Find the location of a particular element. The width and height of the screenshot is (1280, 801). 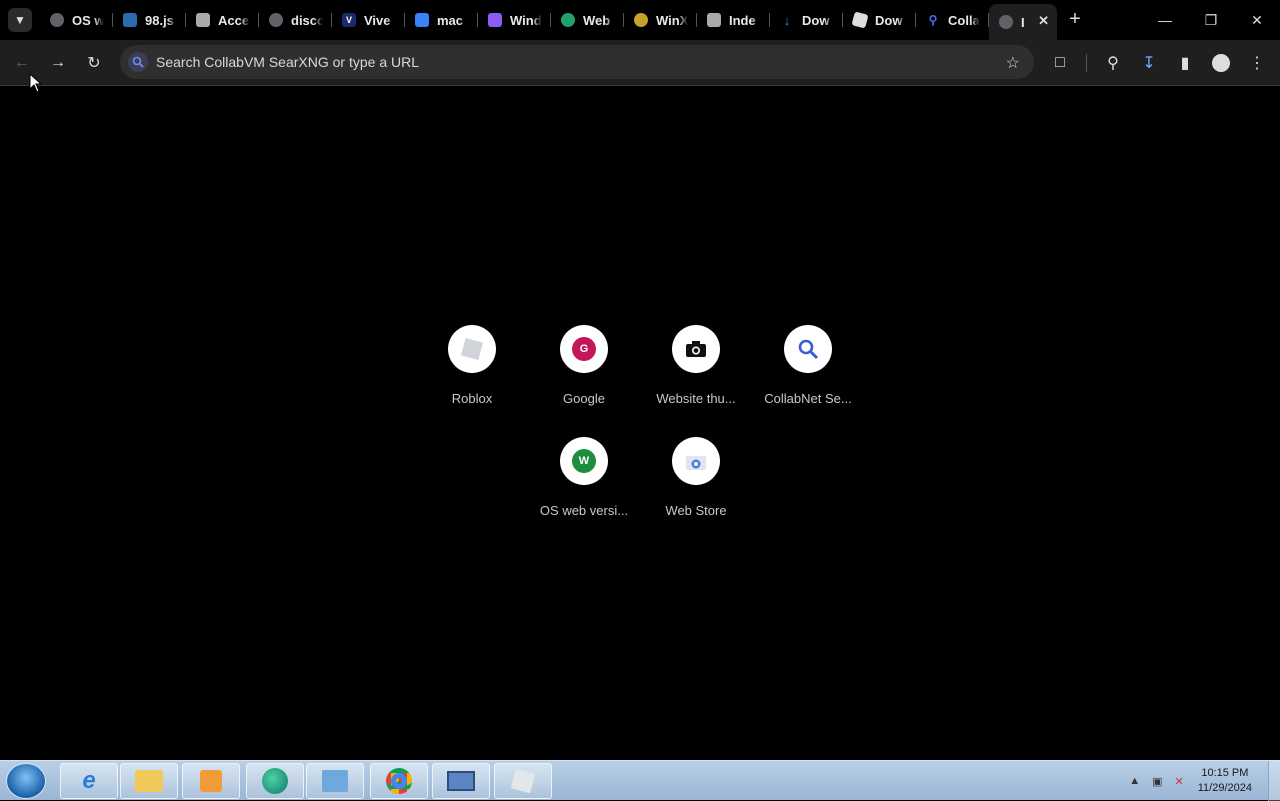

close-tab-icon: ✕ is located at coordinates (1043, 21).